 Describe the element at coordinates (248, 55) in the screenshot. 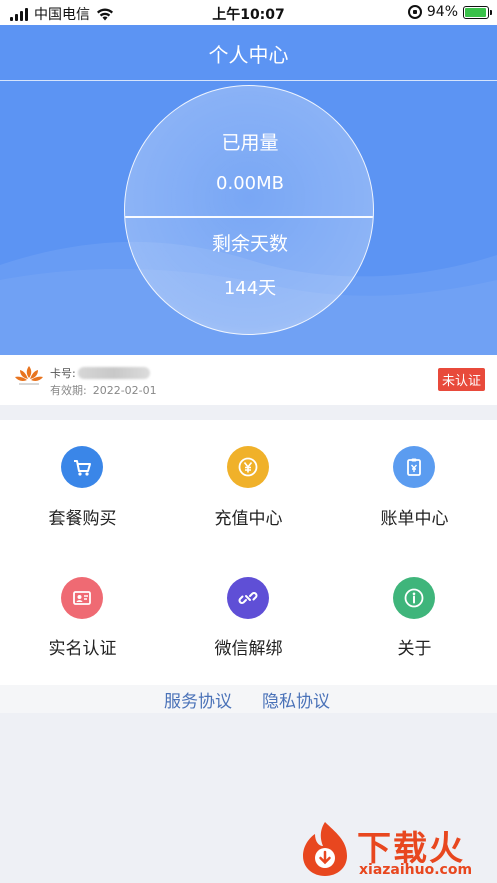

I see `page-title: 个人中心` at that location.